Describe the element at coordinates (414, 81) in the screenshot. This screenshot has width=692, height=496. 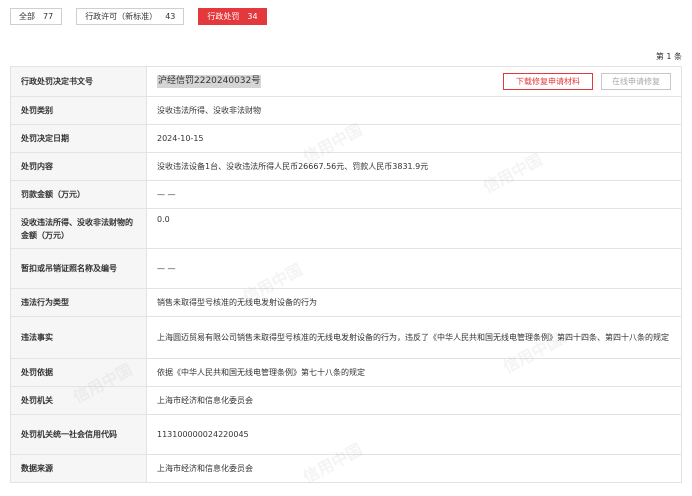
I see `row-value: 沪经信罚2220240032号 下载修复申请材料 在线申请修复` at that location.